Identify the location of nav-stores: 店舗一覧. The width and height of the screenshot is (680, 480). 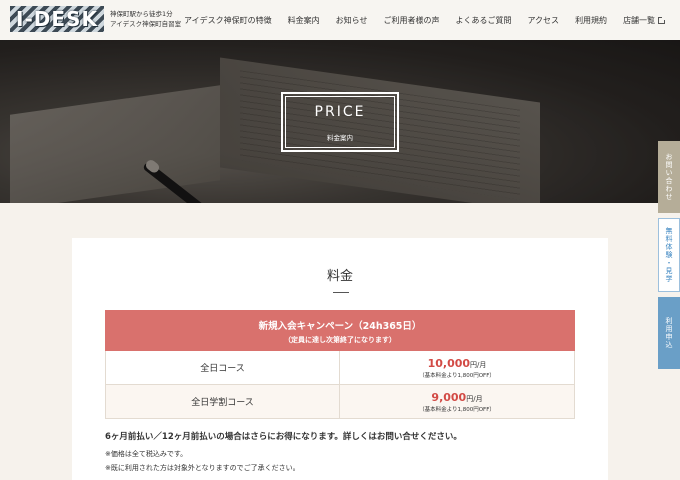
(645, 20).